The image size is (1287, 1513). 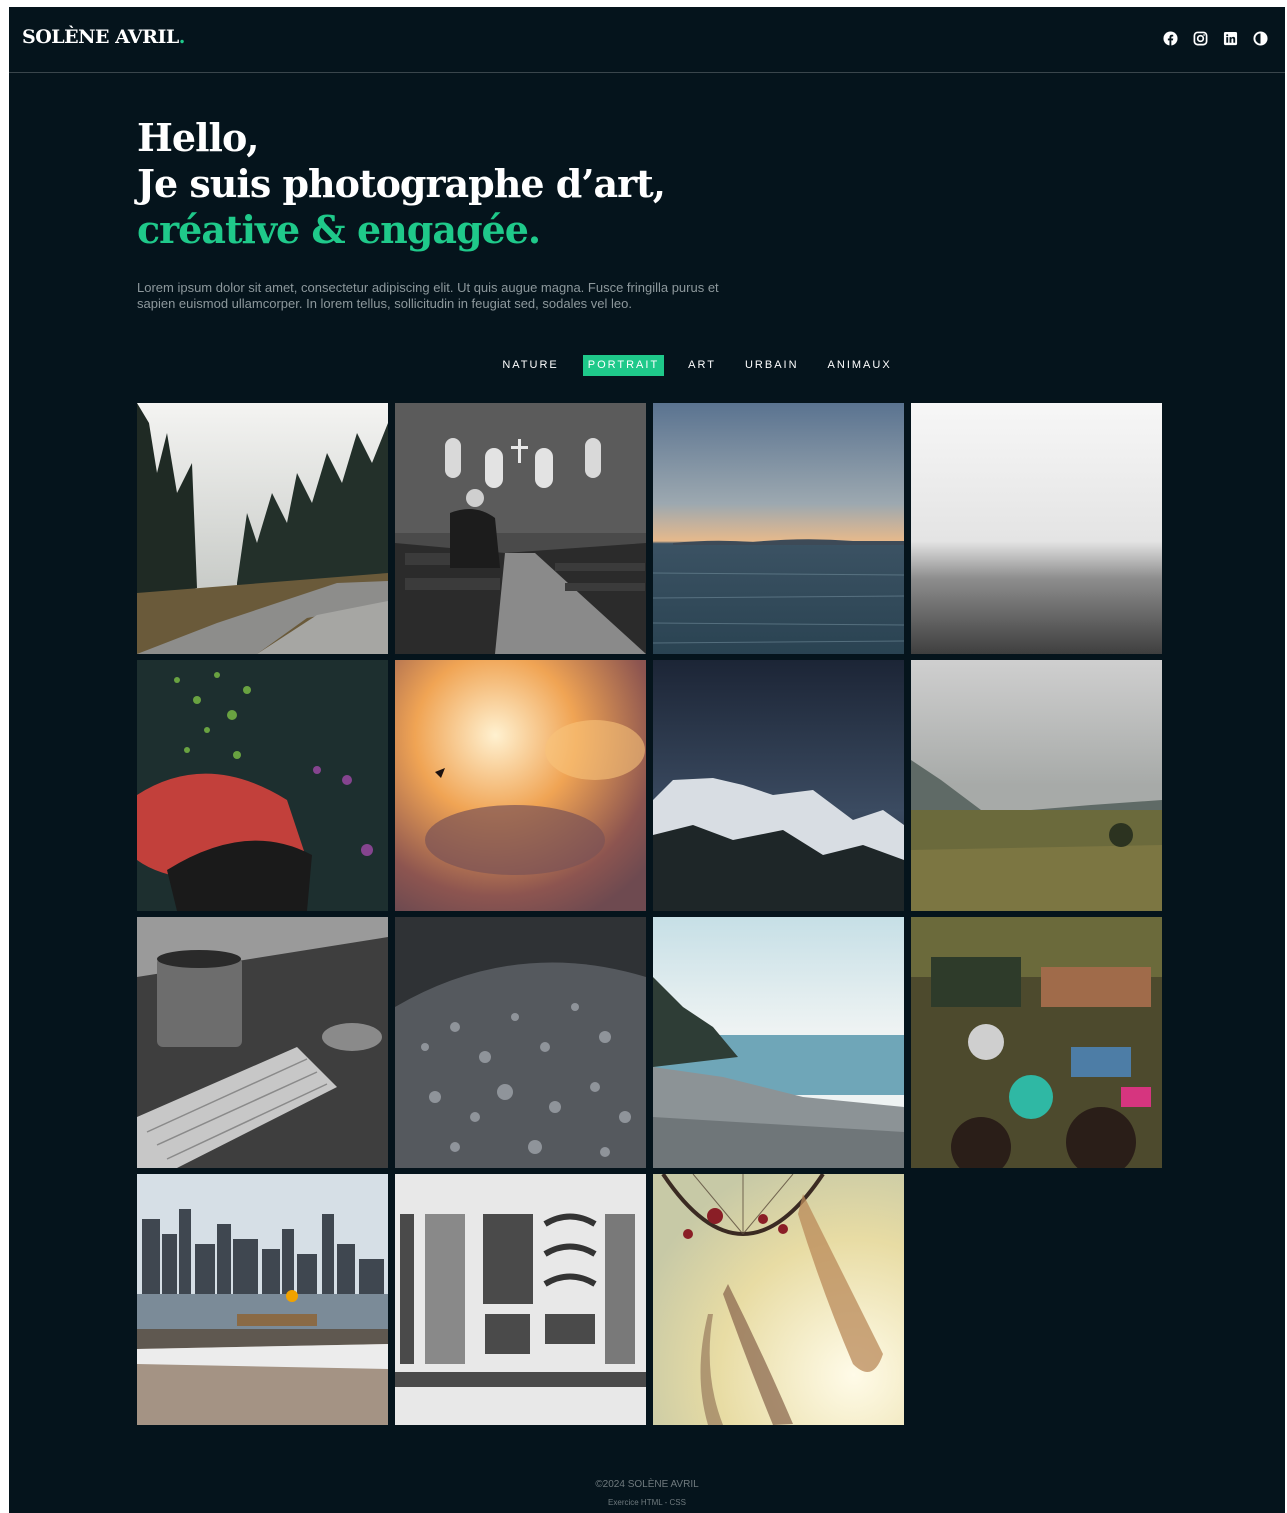 What do you see at coordinates (1215, 38) in the screenshot?
I see `social-links` at bounding box center [1215, 38].